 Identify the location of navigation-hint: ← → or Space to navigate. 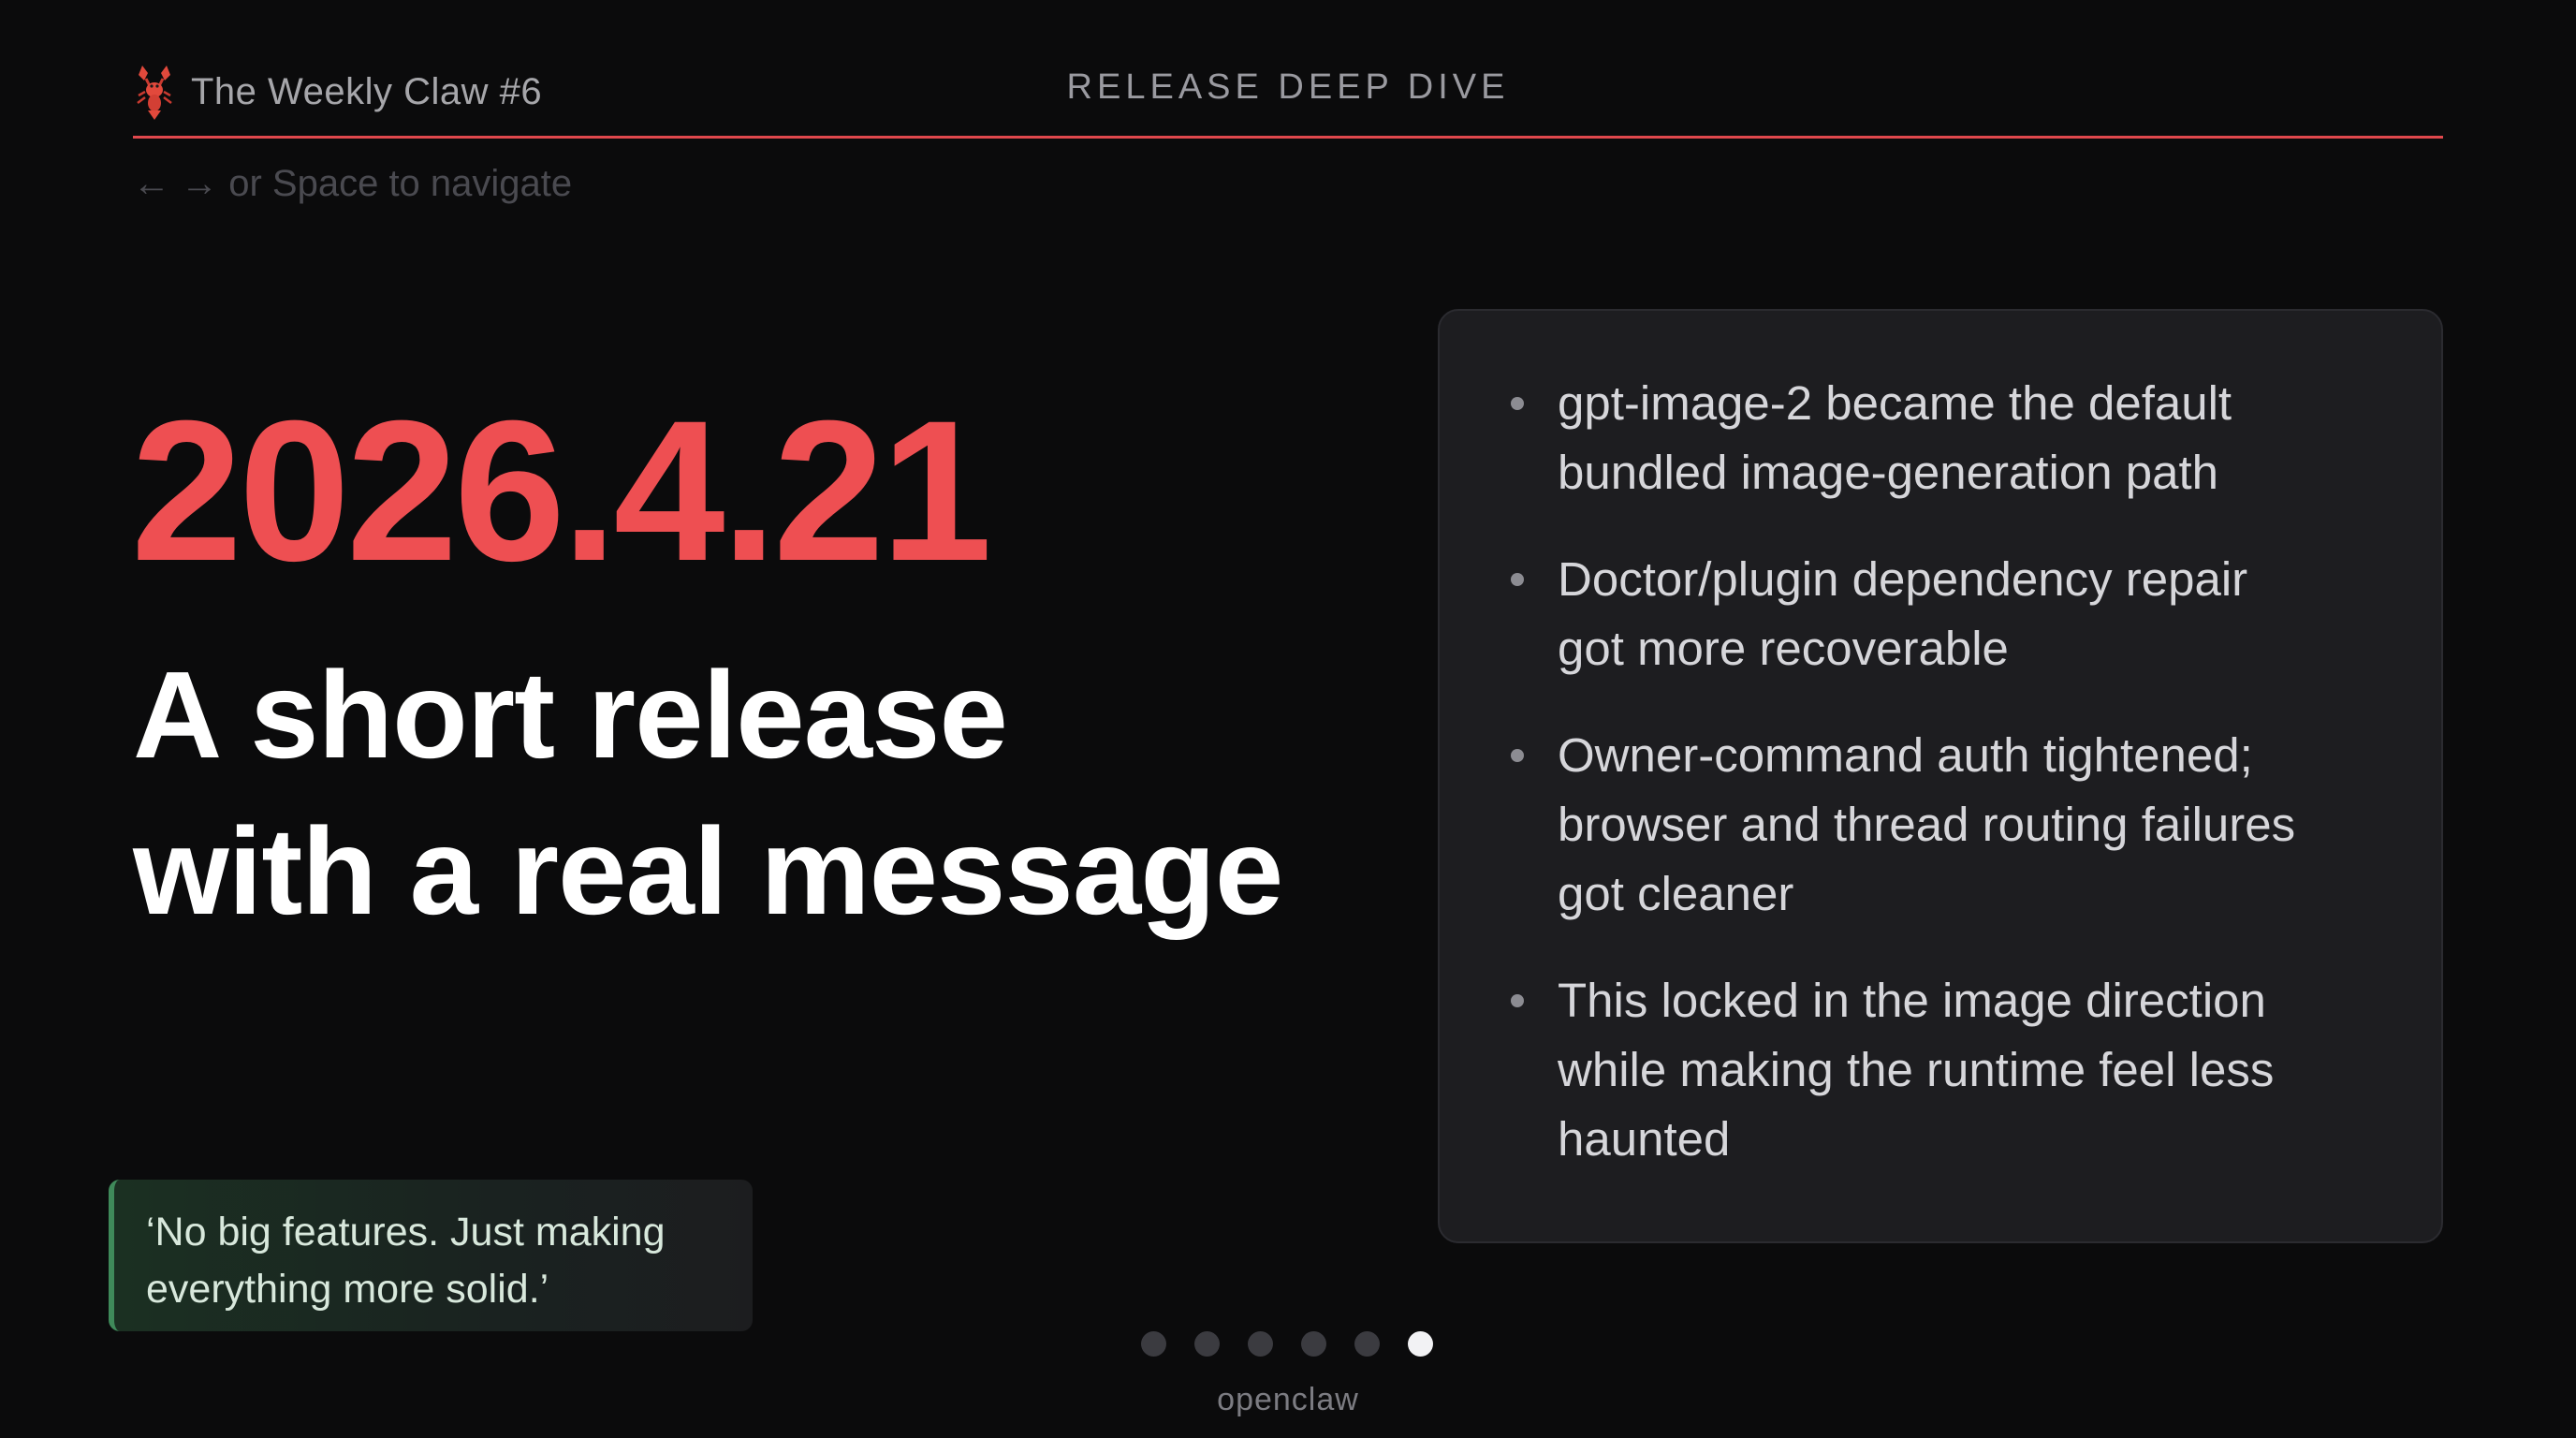
(353, 183).